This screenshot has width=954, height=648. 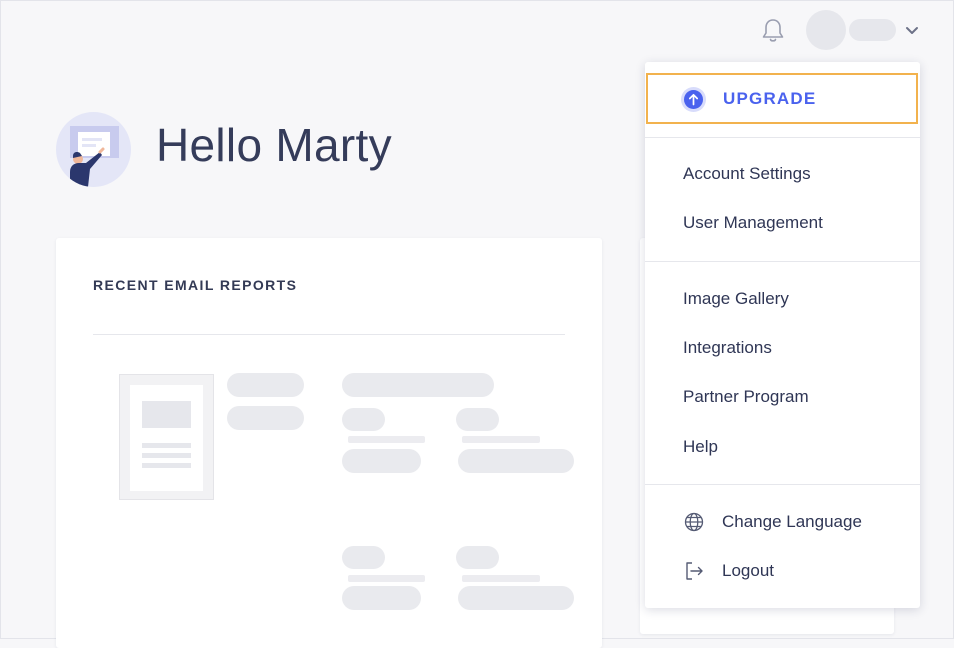 What do you see at coordinates (826, 30) in the screenshot?
I see `avatar` at bounding box center [826, 30].